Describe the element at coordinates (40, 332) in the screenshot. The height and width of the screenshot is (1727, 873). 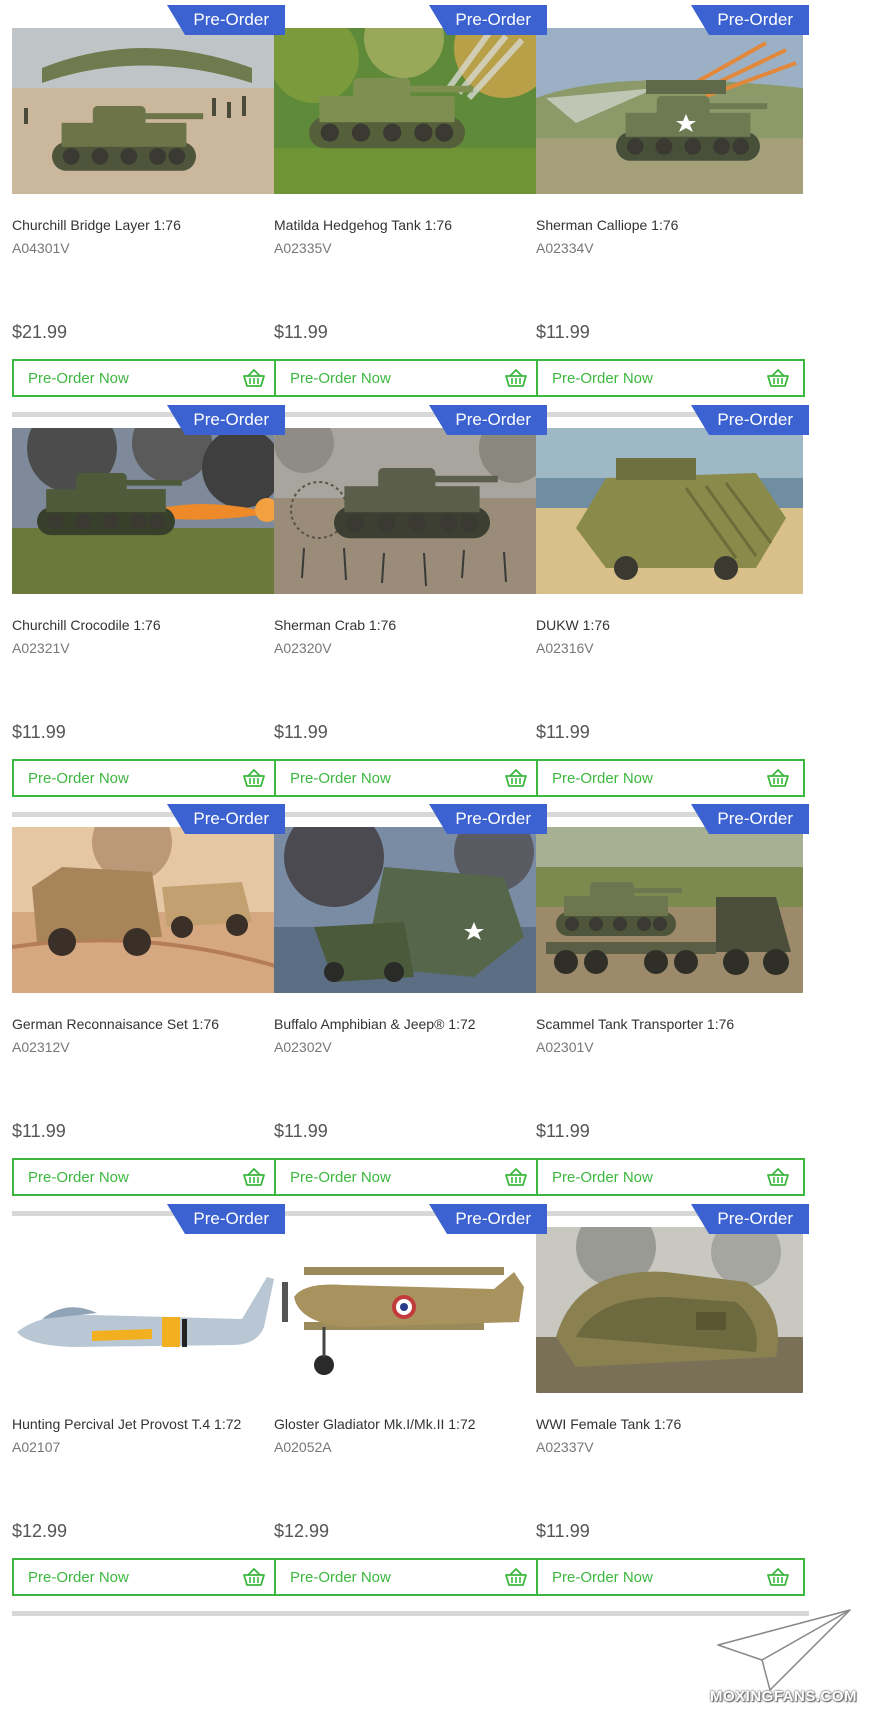
I see `product-price: $21.99` at that location.